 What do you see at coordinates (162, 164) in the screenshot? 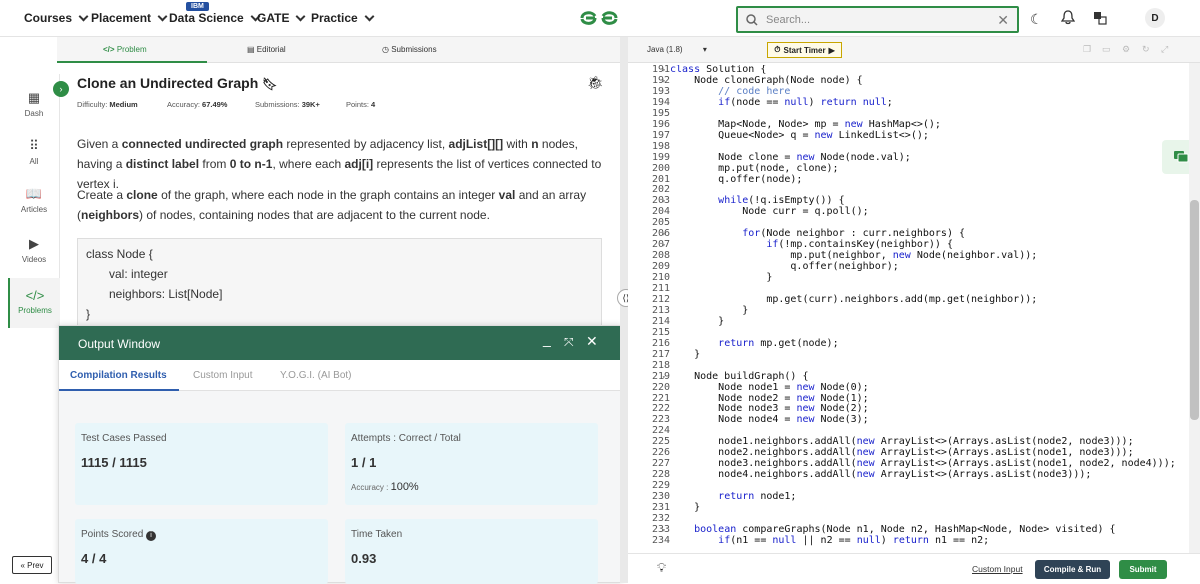
I see `text-bold: distinct label` at bounding box center [162, 164].